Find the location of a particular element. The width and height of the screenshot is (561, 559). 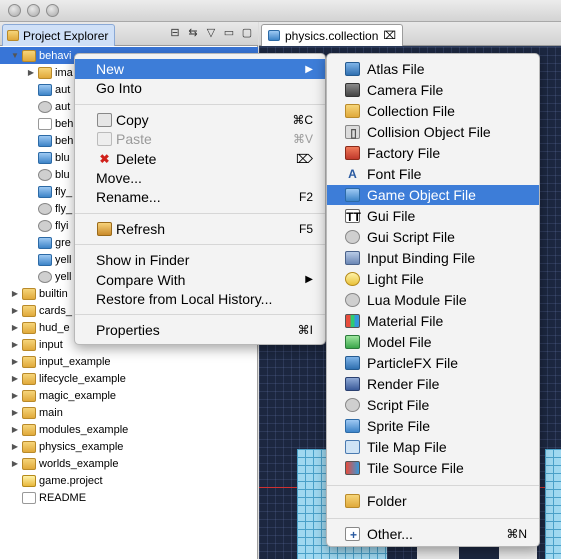

menu-item-label: Render File is located at coordinates (403, 384).